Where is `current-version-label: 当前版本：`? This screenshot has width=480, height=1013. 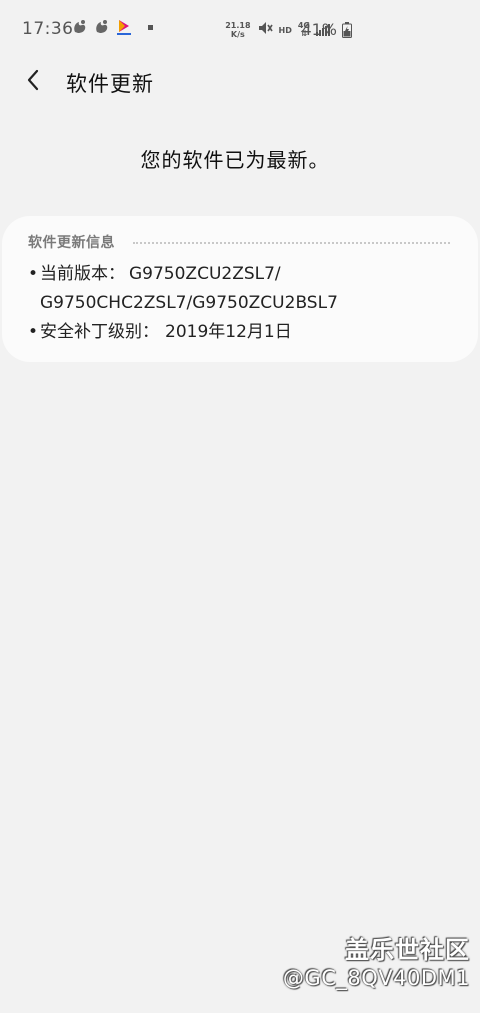
current-version-label: 当前版本： is located at coordinates (82, 274).